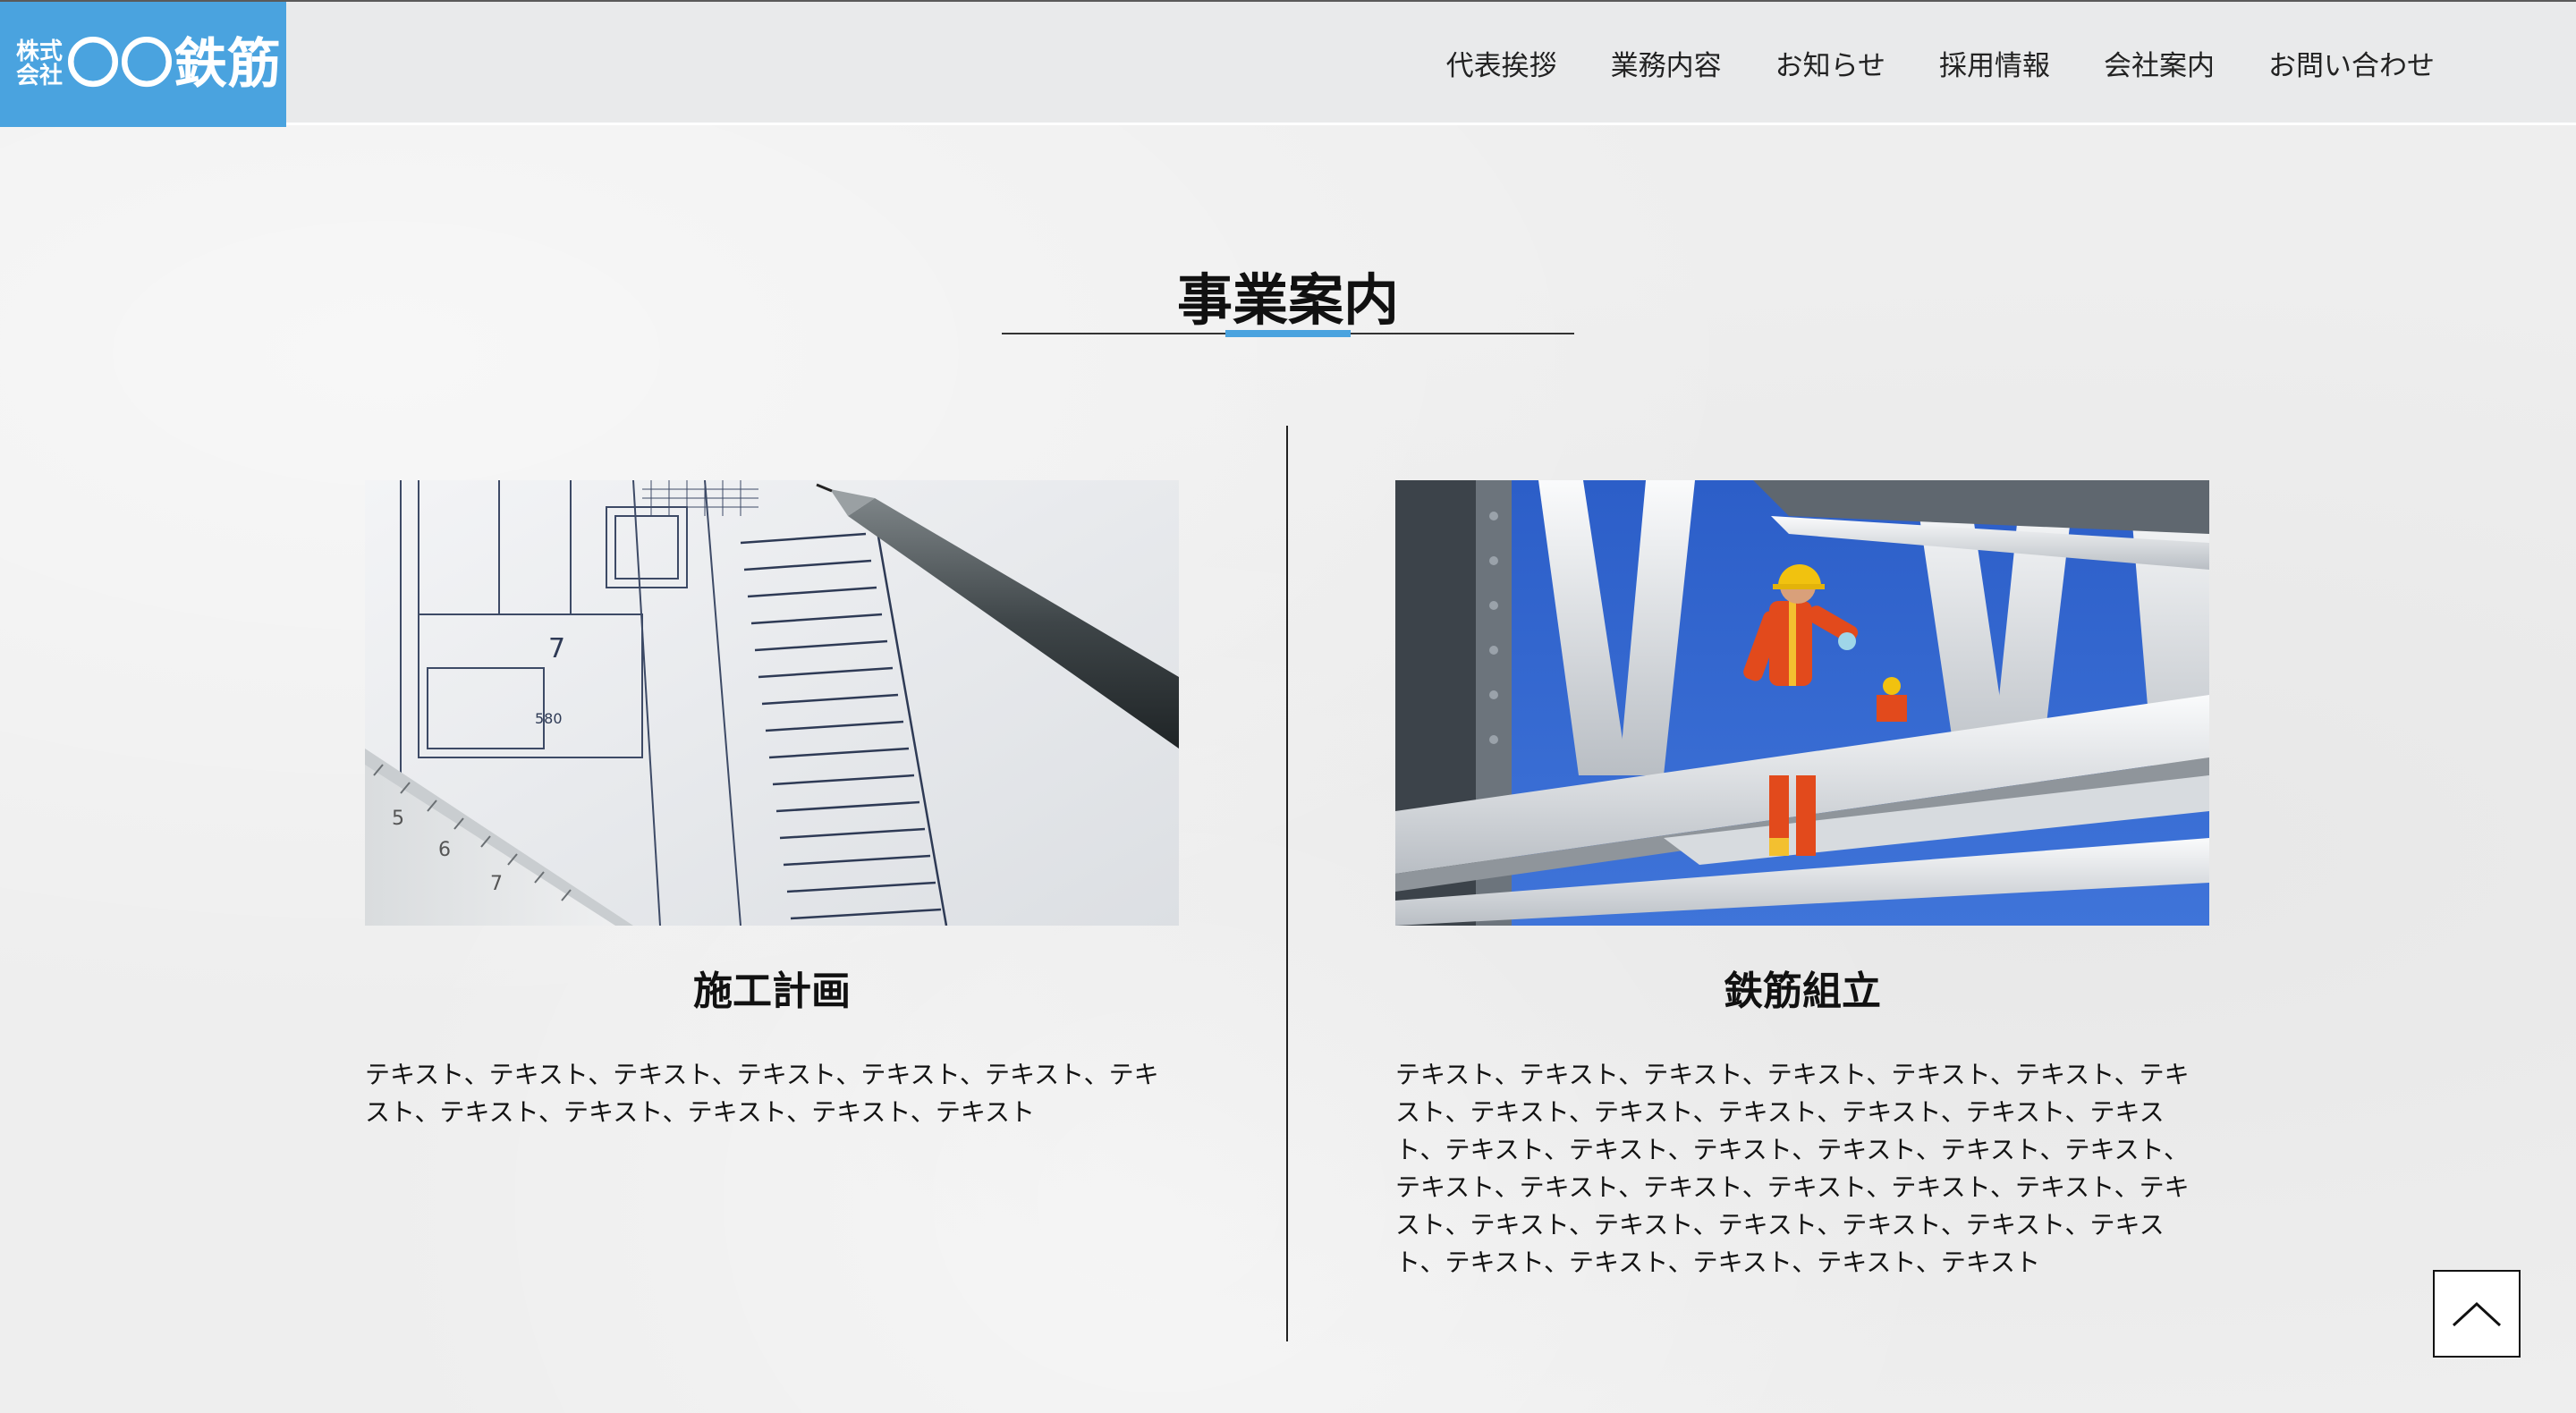  What do you see at coordinates (1830, 63) in the screenshot?
I see `nav-item-news: お知らせ` at bounding box center [1830, 63].